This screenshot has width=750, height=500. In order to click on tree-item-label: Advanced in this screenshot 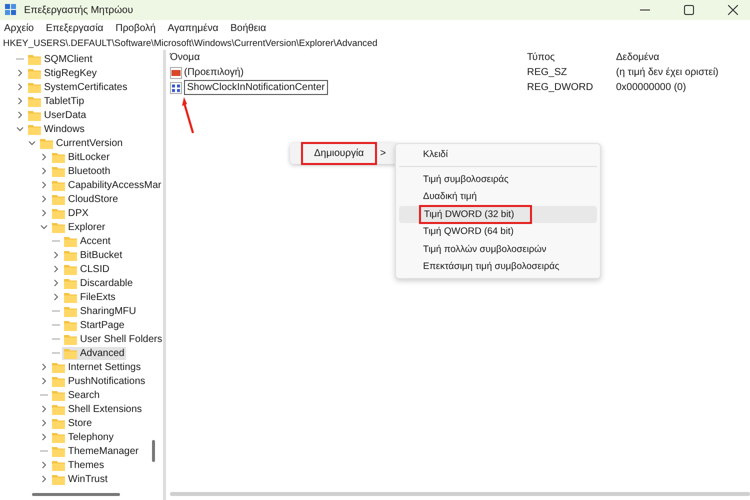, I will do `click(102, 353)`.